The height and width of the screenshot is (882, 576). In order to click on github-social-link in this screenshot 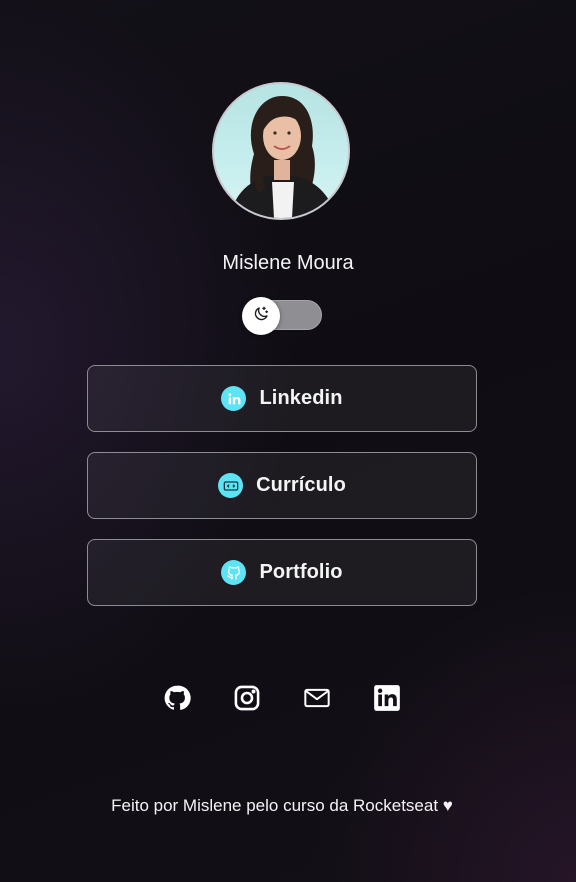, I will do `click(177, 700)`.